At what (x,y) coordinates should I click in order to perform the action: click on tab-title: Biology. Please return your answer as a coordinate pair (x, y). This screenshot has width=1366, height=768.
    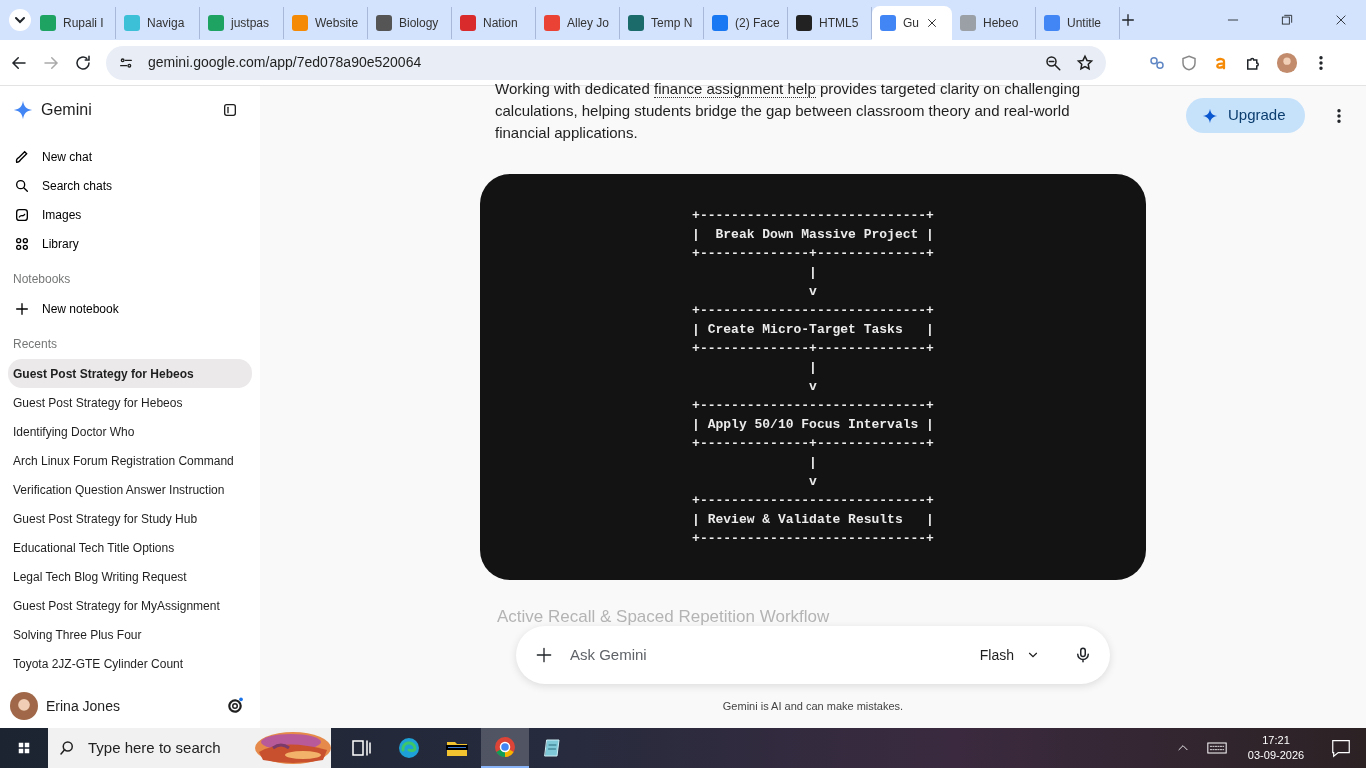
    Looking at the image, I should click on (419, 23).